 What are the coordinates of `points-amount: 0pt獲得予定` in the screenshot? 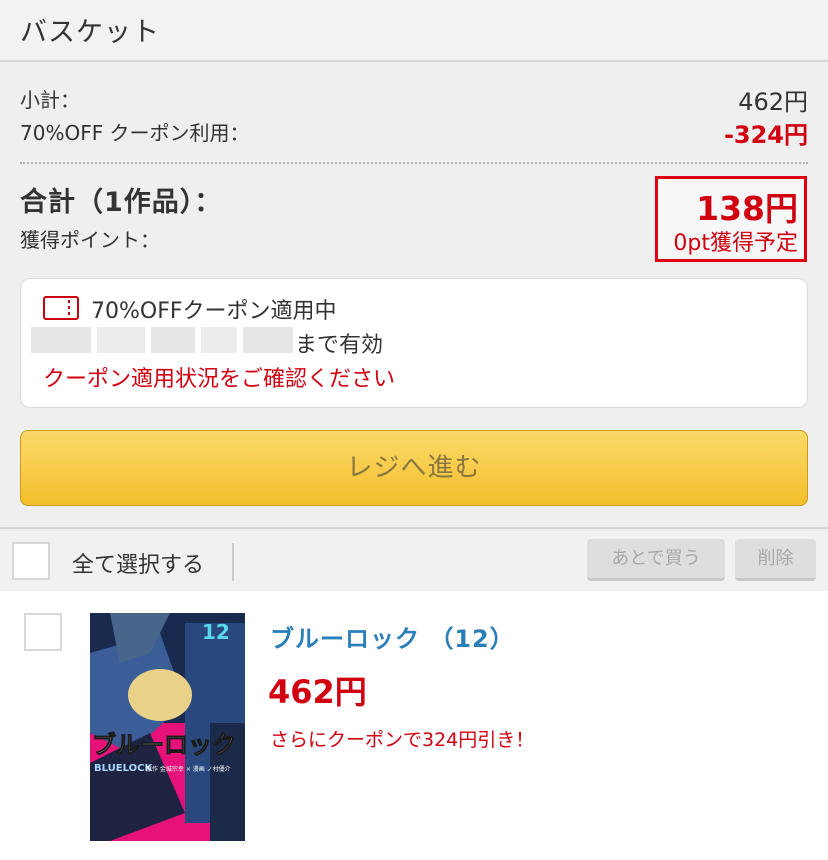 It's located at (735, 243).